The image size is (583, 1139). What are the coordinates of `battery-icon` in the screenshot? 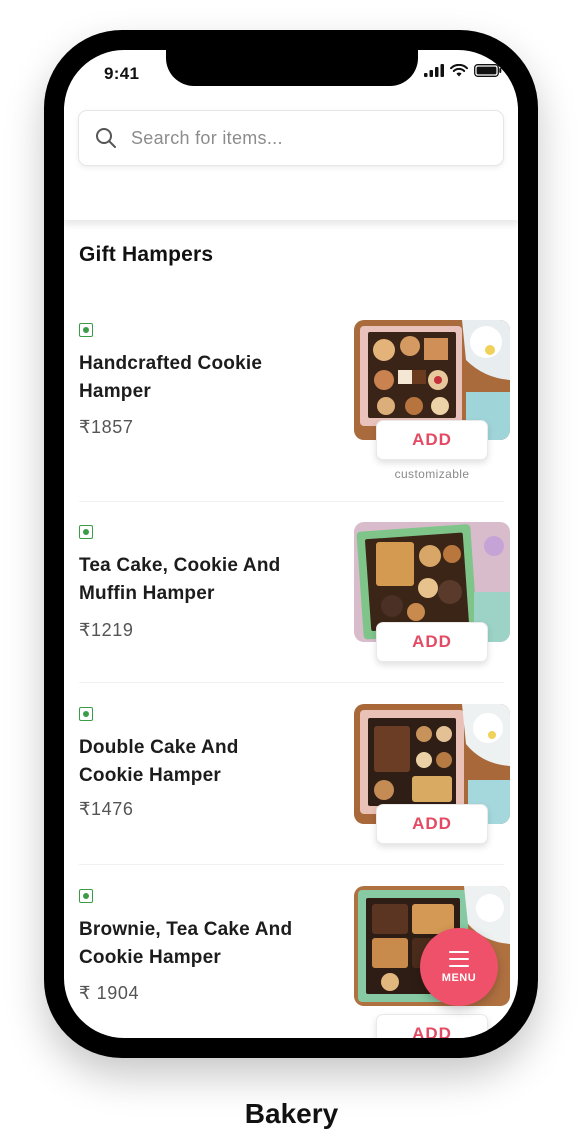 It's located at (488, 70).